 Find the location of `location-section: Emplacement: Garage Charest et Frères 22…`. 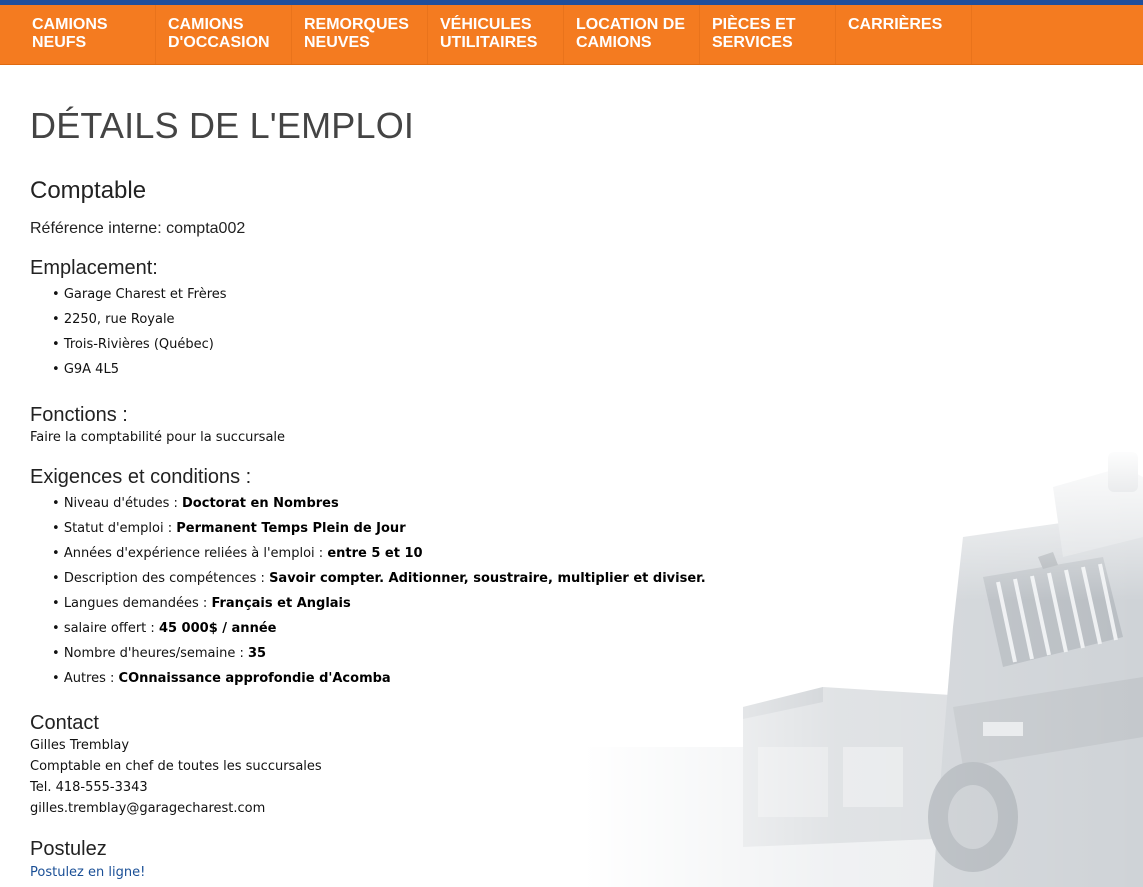

location-section: Emplacement: Garage Charest et Frères 22… is located at coordinates (586, 319).